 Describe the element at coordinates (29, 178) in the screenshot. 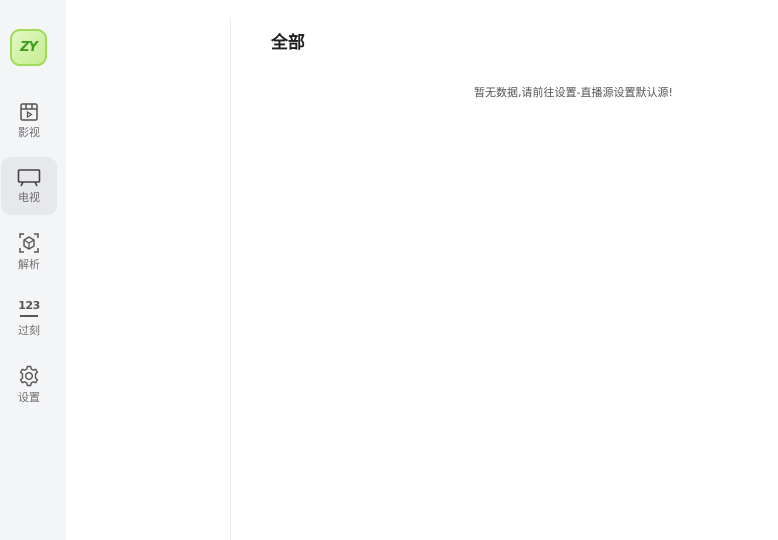

I see `tv-icon` at that location.